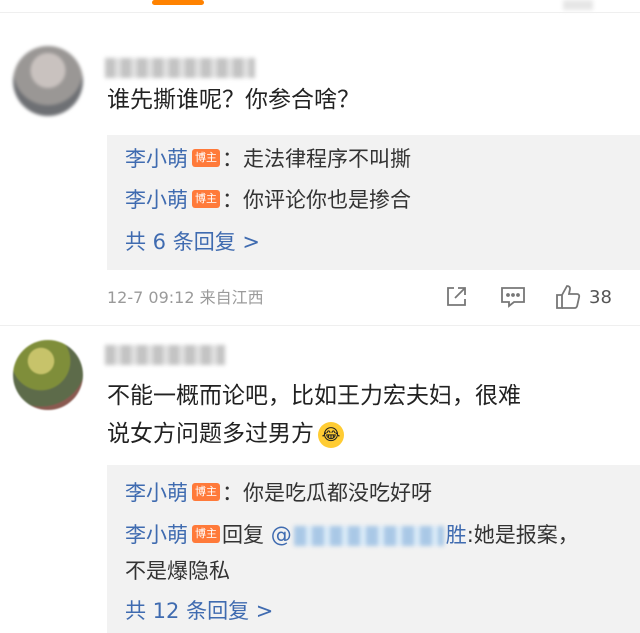  I want to click on comment-text: 谁先撕谁呢？你参合啥？, so click(233, 100).